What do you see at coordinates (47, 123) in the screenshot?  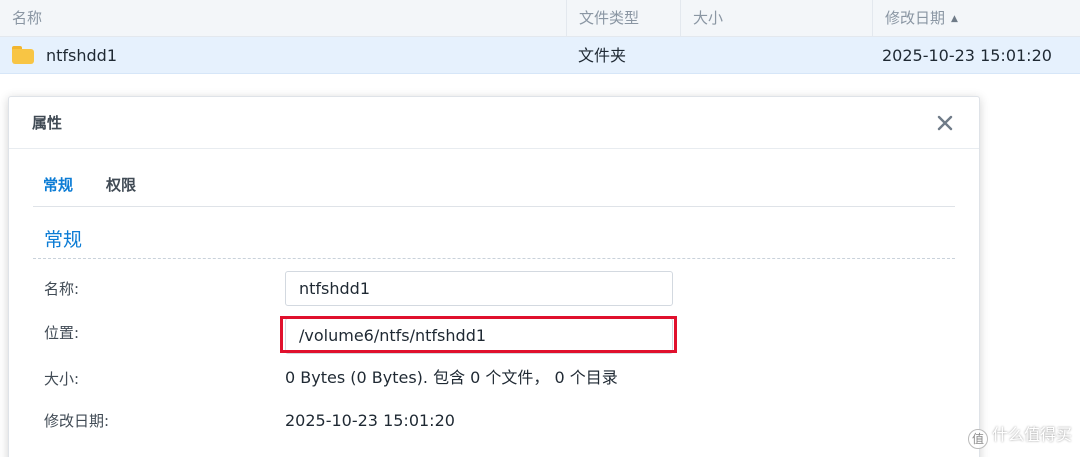 I see `dialog-title: 属性` at bounding box center [47, 123].